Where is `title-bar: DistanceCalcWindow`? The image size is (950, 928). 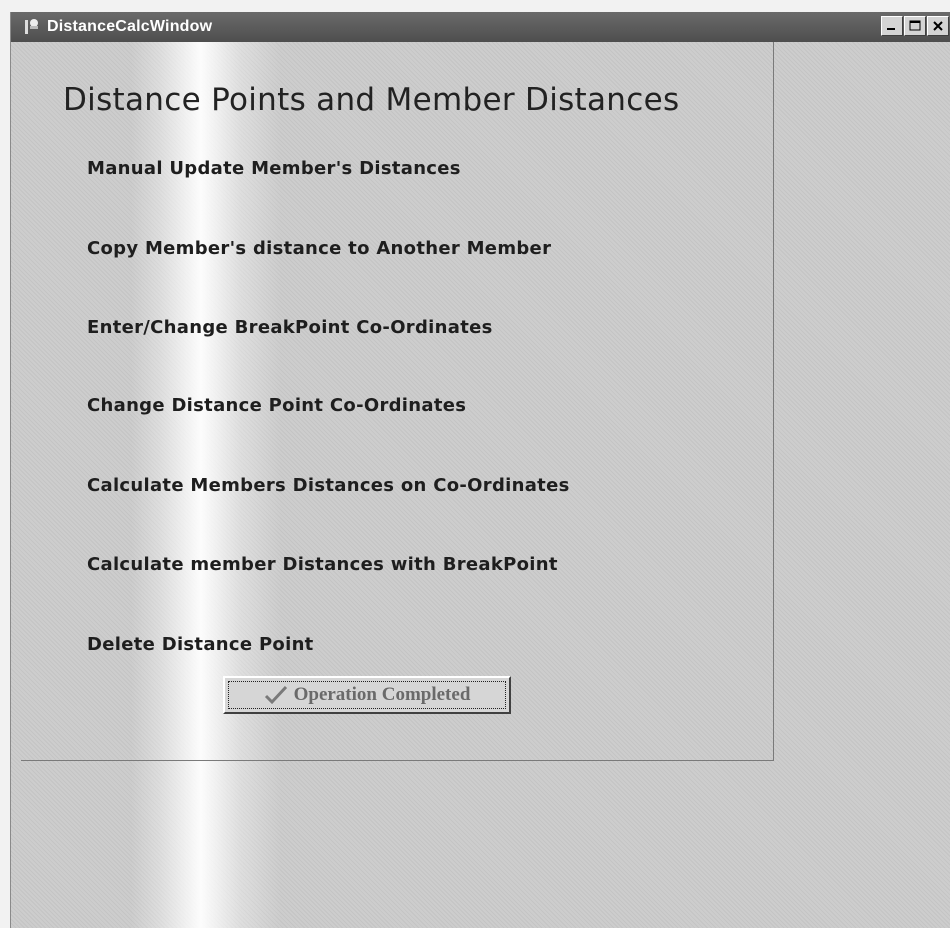 title-bar: DistanceCalcWindow is located at coordinates (480, 27).